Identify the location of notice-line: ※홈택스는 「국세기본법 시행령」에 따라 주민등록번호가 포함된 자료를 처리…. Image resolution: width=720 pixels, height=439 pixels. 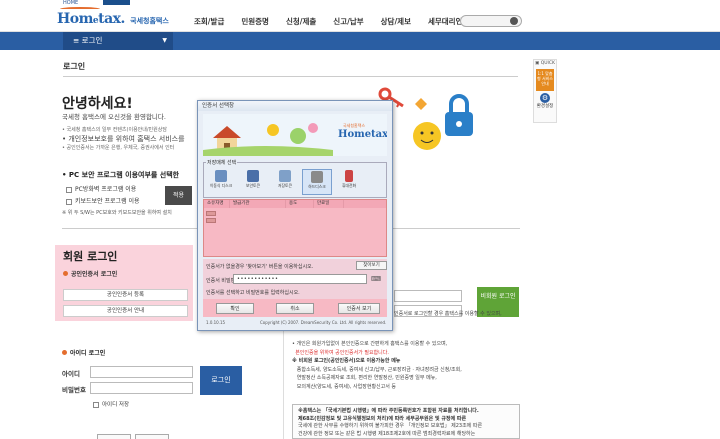
(388, 411).